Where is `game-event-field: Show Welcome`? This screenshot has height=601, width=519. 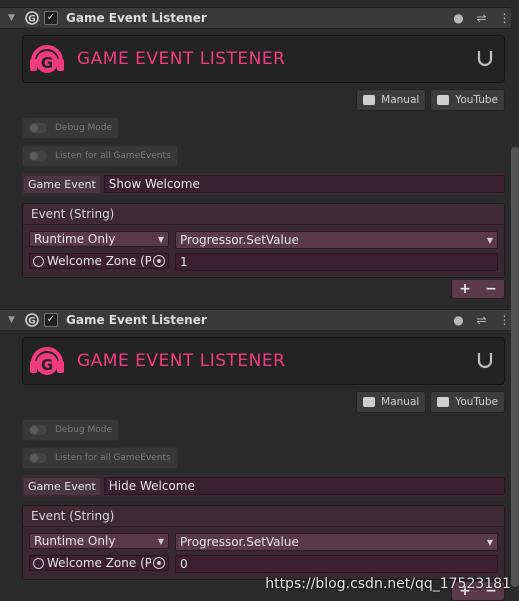 game-event-field: Show Welcome is located at coordinates (304, 184).